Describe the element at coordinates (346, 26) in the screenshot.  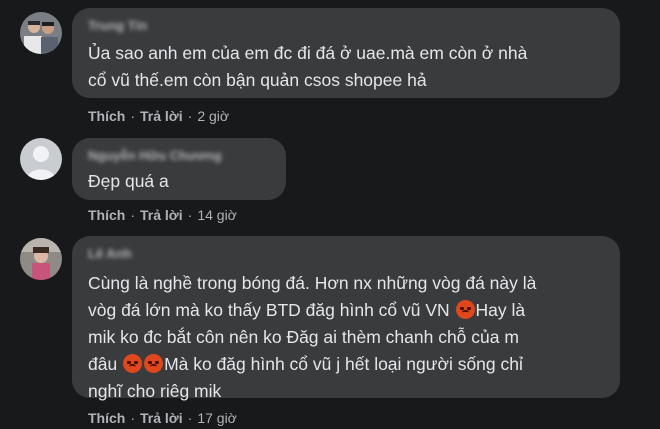
I see `comment-author: Trung Tín` at that location.